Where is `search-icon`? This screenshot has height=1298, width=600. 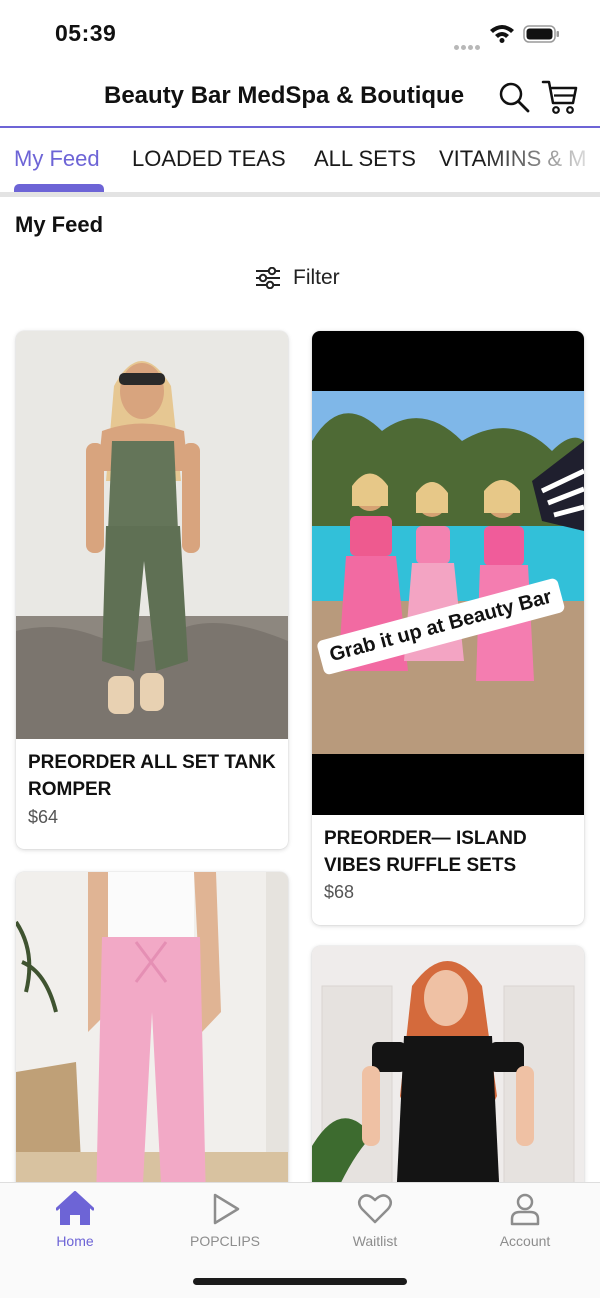 search-icon is located at coordinates (514, 97).